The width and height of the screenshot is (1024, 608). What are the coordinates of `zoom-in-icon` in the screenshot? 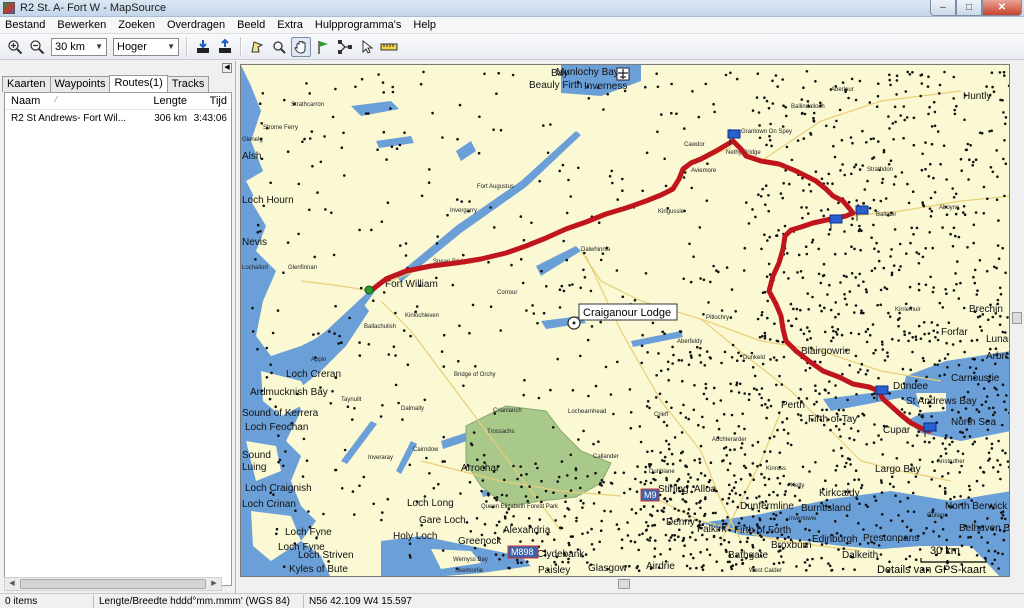 It's located at (15, 47).